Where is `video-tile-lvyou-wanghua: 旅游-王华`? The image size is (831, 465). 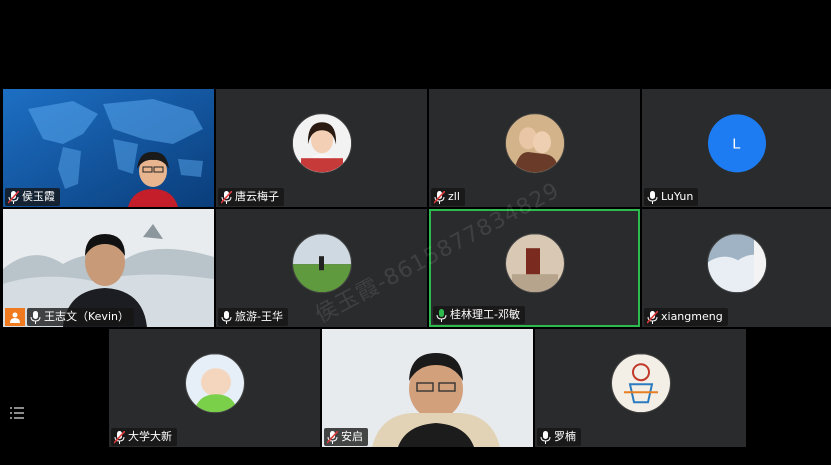 video-tile-lvyou-wanghua: 旅游-王华 is located at coordinates (321, 268).